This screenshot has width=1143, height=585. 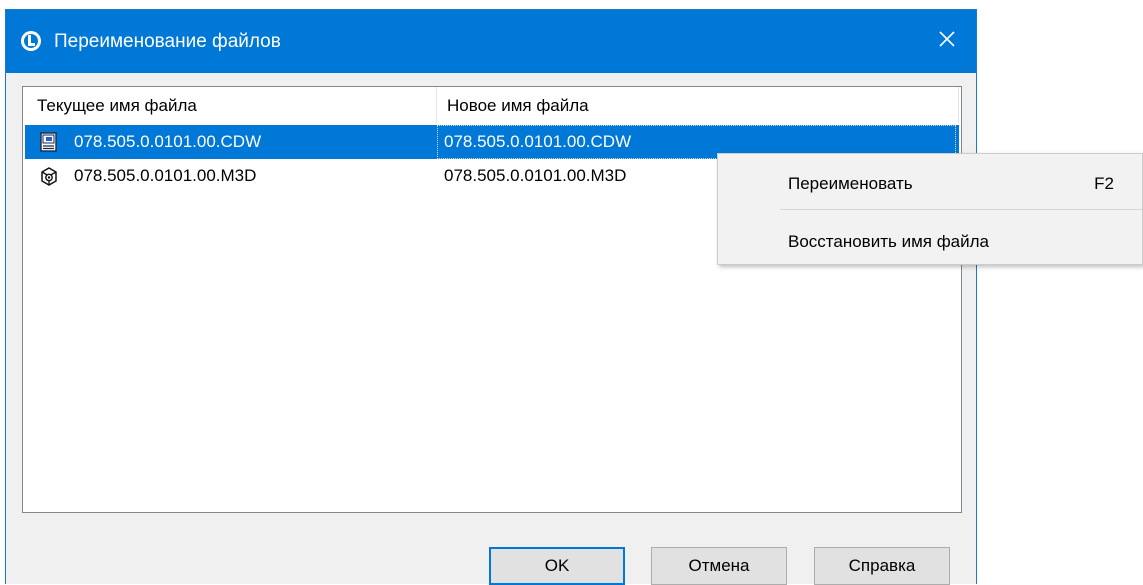 What do you see at coordinates (1104, 183) in the screenshot?
I see `menu-item-shortcut: F2` at bounding box center [1104, 183].